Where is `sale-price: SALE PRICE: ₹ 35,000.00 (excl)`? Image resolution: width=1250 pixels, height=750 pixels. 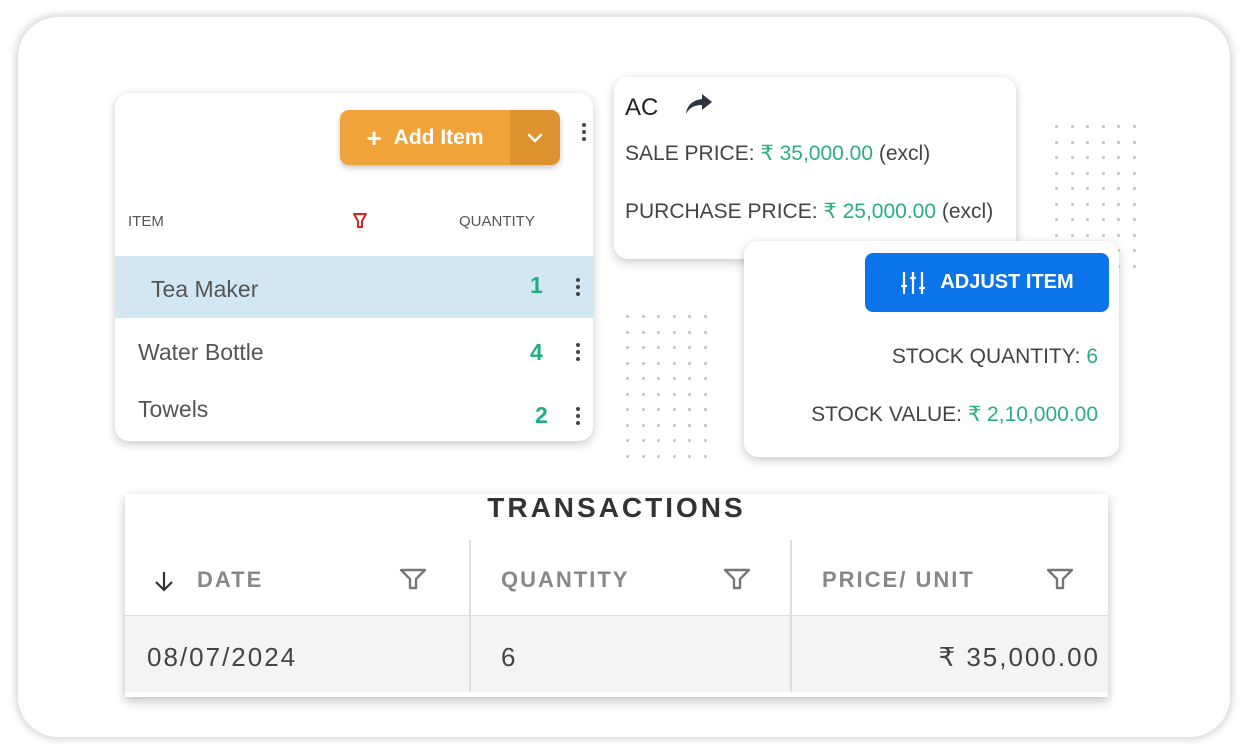 sale-price: SALE PRICE: ₹ 35,000.00 (excl) is located at coordinates (777, 153).